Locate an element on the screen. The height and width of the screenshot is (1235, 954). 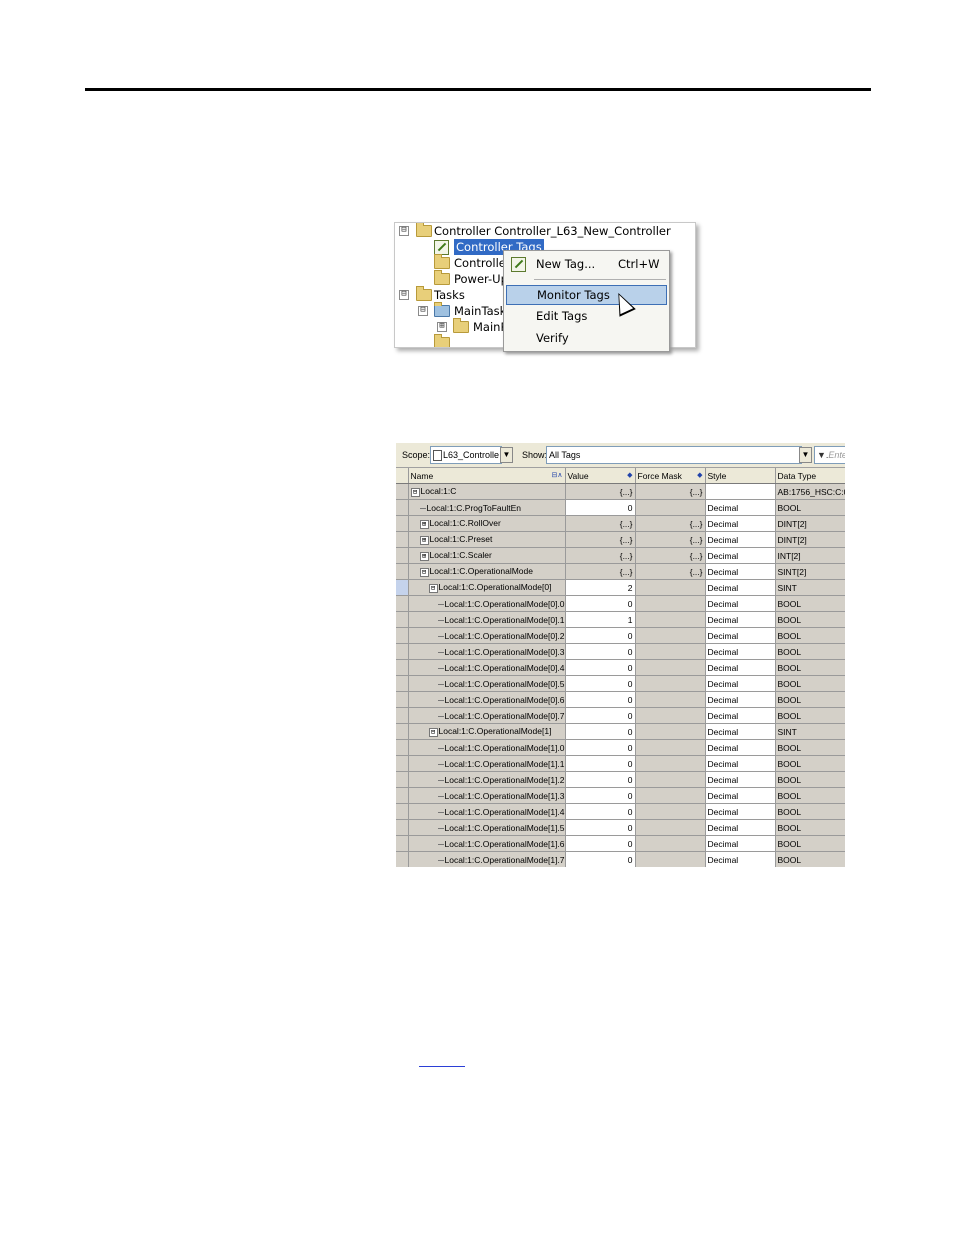
tag-name-cell: Local:1:C.OperationalMode[0].0 is located at coordinates (487, 603).